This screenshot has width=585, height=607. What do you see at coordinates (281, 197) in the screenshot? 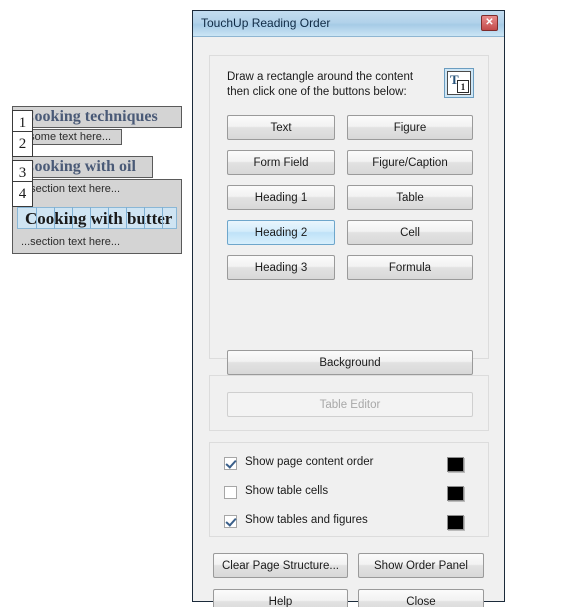
I see `tag-button-heading-1: Heading 1` at bounding box center [281, 197].